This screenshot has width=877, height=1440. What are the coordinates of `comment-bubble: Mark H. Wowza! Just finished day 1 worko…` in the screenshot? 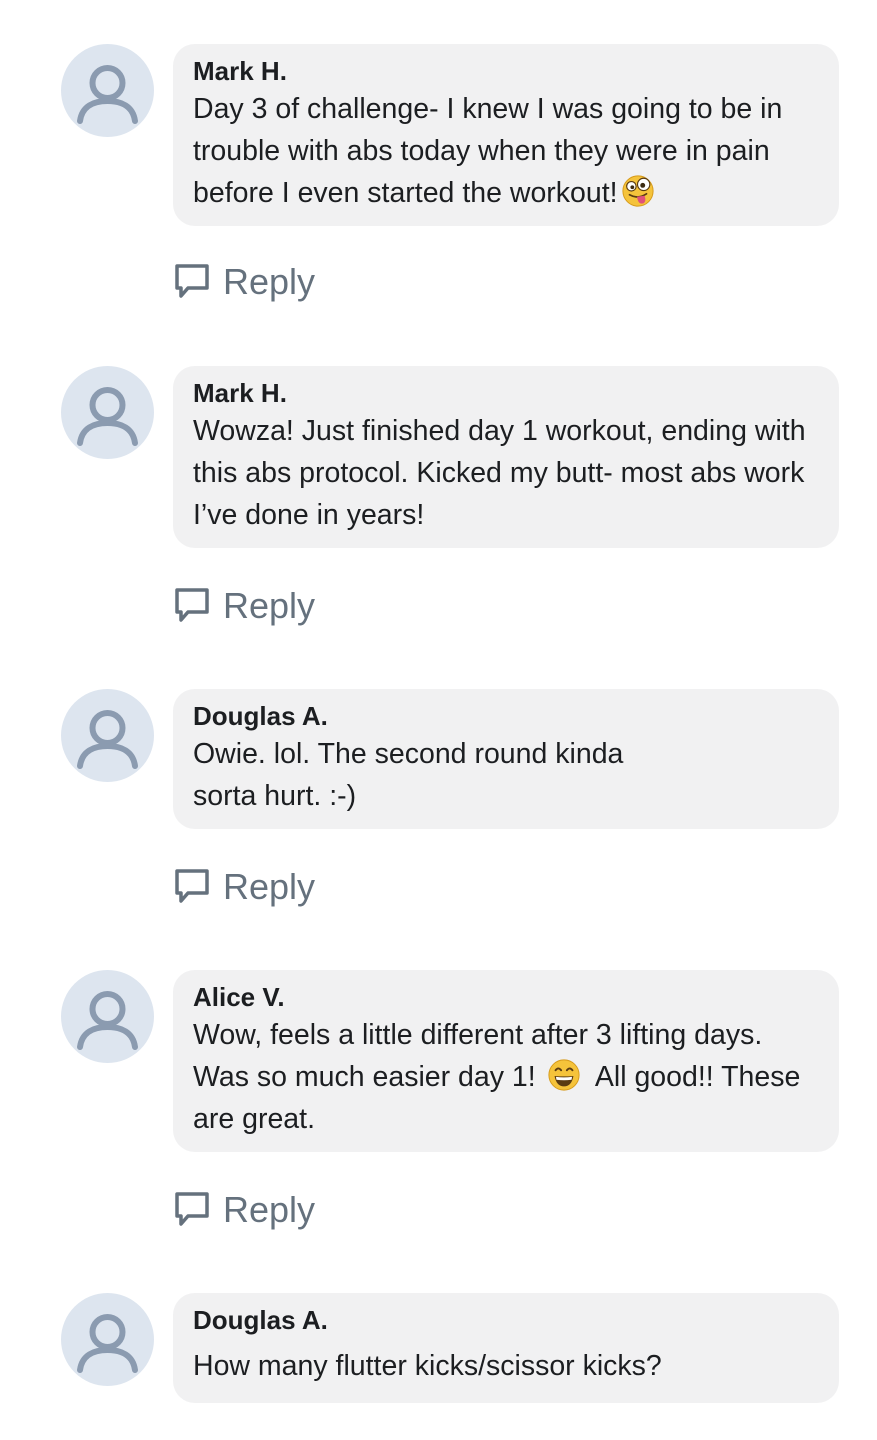 It's located at (506, 457).